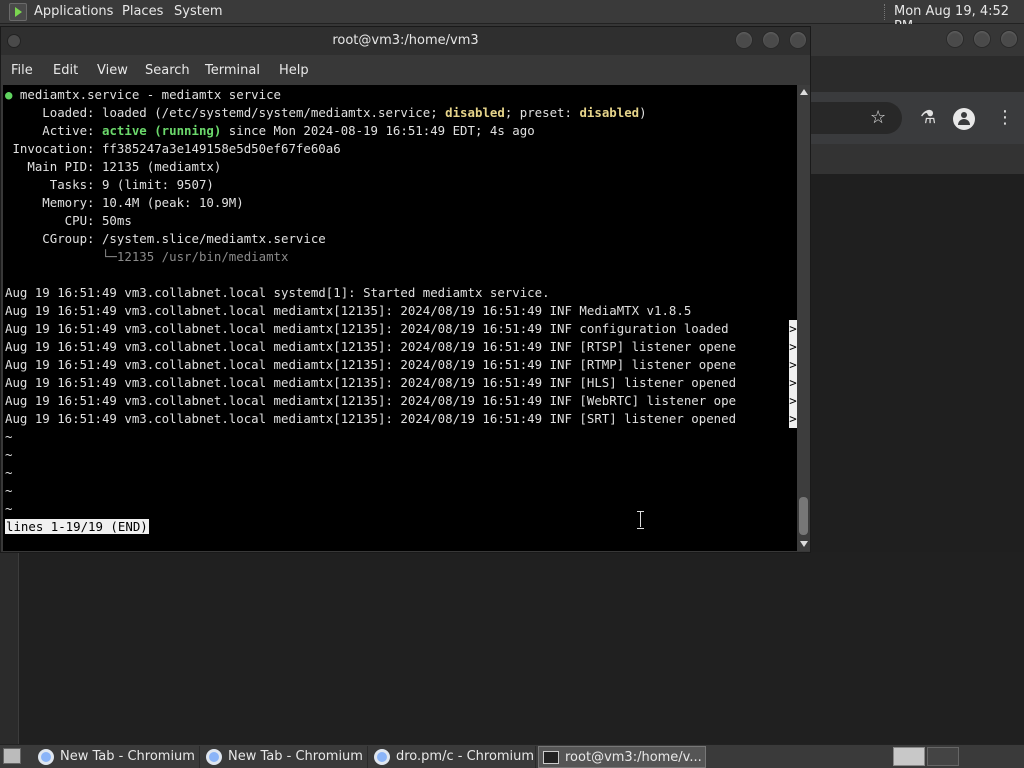 This screenshot has height=768, width=1024. What do you see at coordinates (167, 70) in the screenshot?
I see `menu-search: Search` at bounding box center [167, 70].